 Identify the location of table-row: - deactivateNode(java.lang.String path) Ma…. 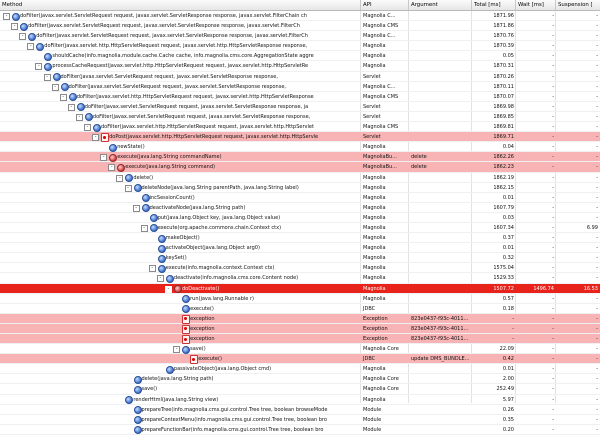
(300, 208).